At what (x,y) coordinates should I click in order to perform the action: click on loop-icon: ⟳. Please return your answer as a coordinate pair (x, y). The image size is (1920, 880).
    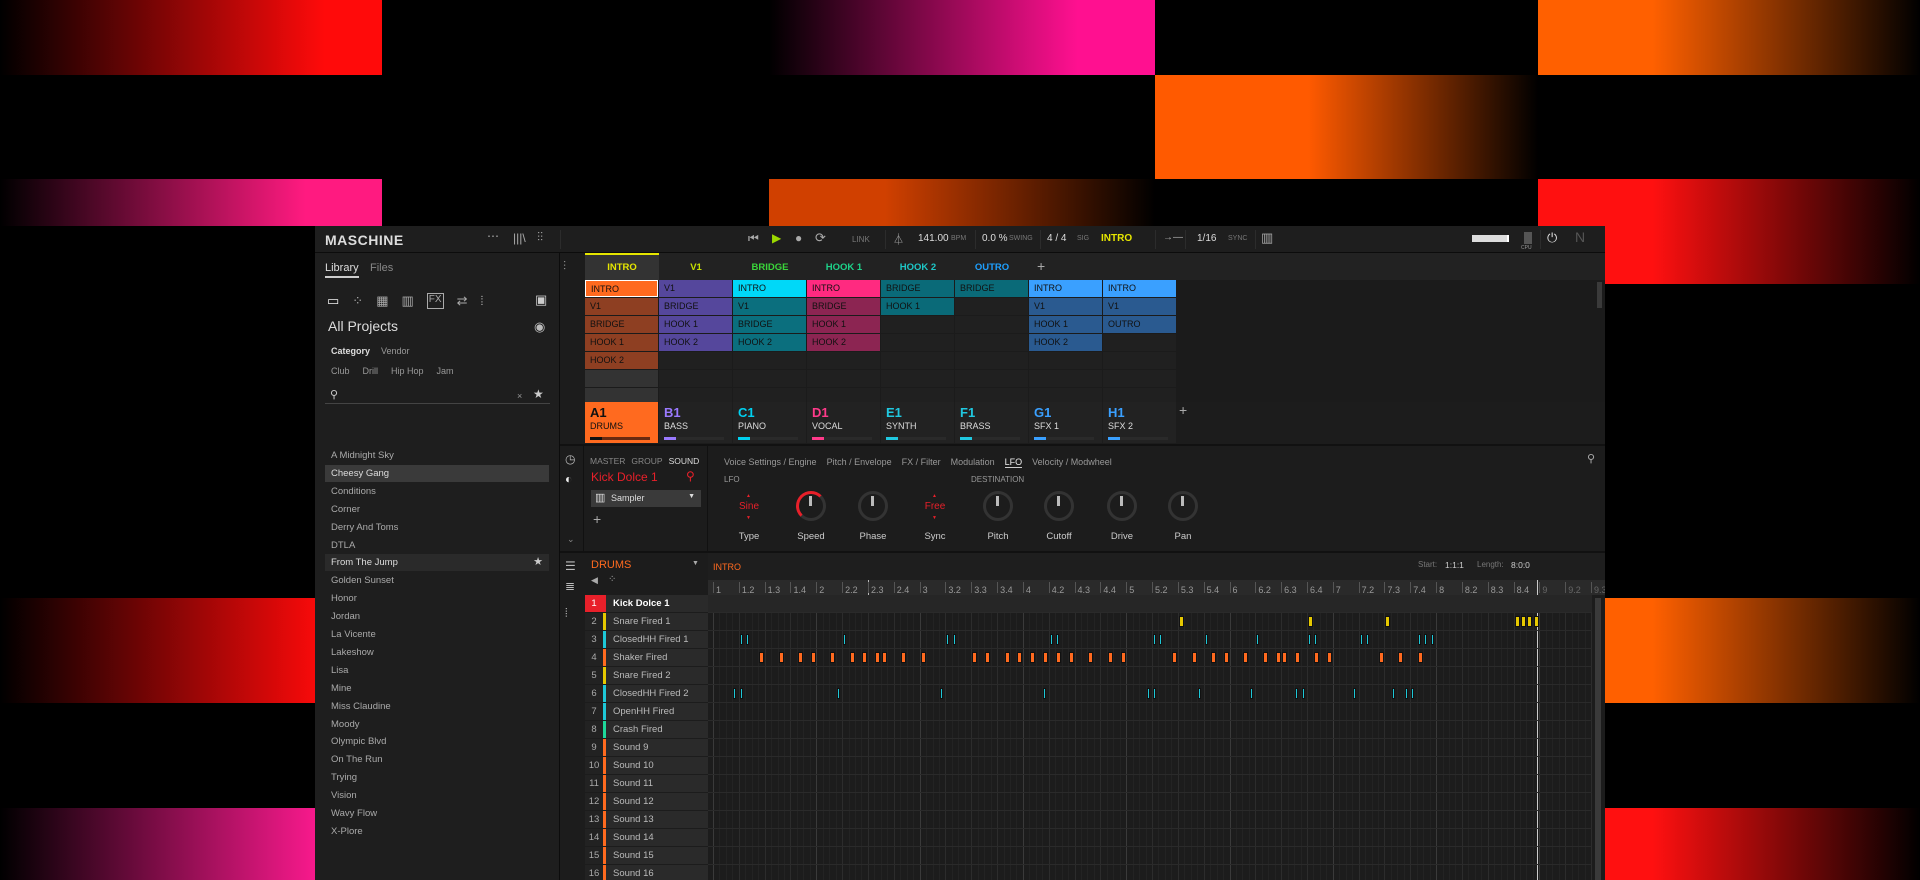
    Looking at the image, I should click on (820, 238).